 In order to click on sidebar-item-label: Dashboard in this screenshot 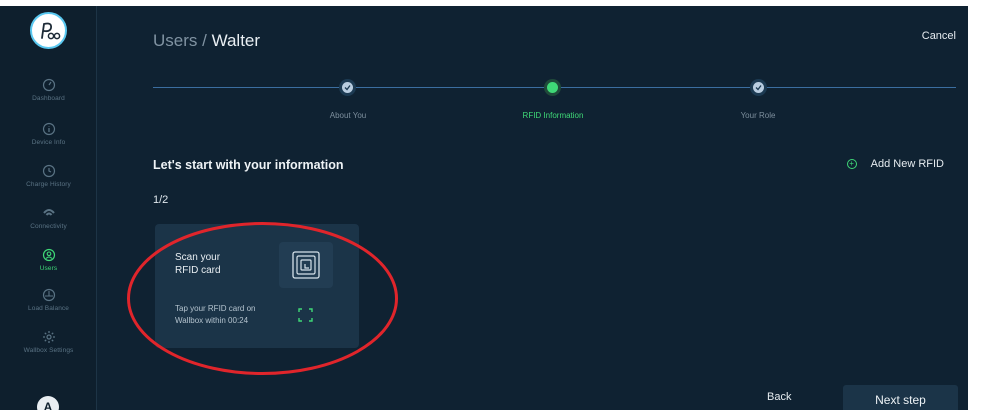, I will do `click(48, 98)`.